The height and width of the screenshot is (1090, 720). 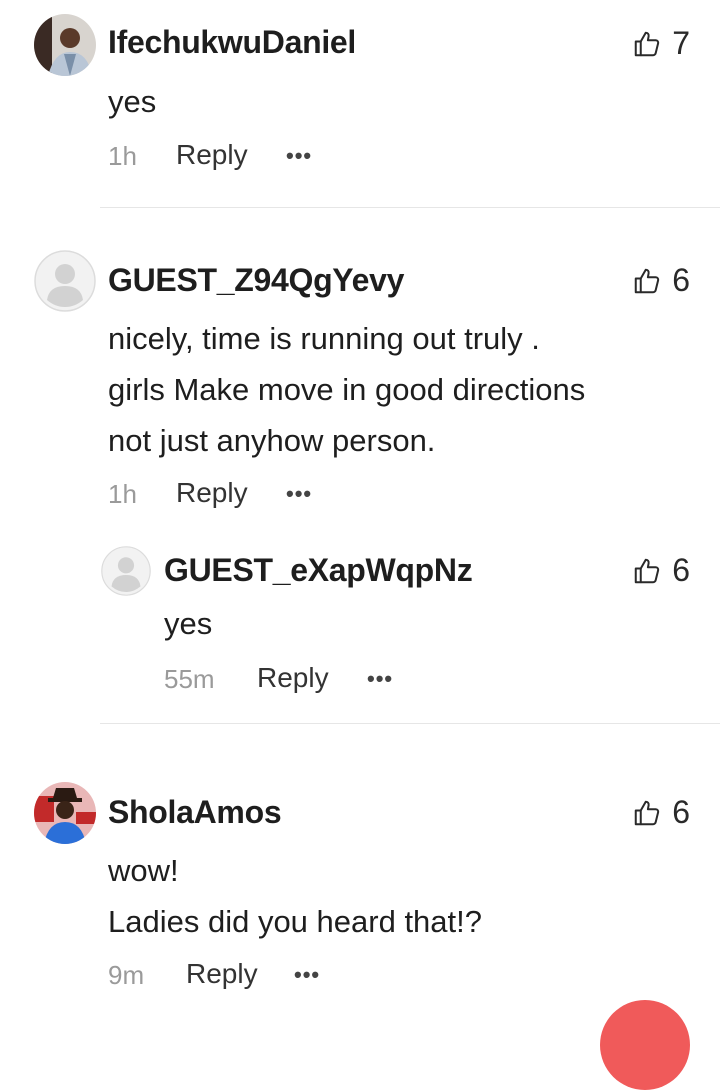 What do you see at coordinates (318, 570) in the screenshot?
I see `comment-username: GUEST_eXapWqpNz` at bounding box center [318, 570].